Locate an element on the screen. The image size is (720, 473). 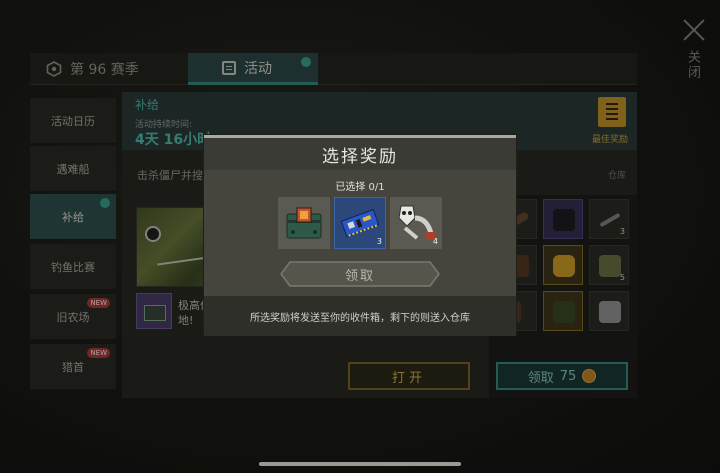
reward-option-circuit-board: 3 is located at coordinates (360, 223).